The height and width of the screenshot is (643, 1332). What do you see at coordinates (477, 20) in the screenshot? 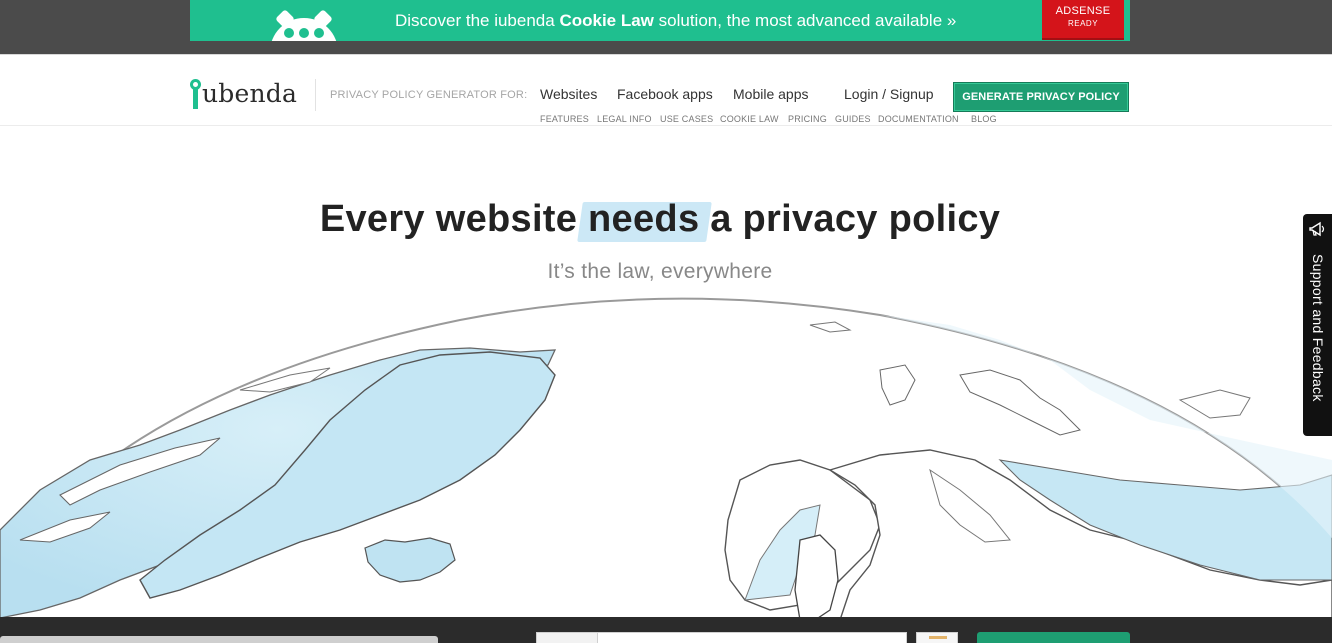
I see `promo-text-before: Discover the iubenda` at bounding box center [477, 20].